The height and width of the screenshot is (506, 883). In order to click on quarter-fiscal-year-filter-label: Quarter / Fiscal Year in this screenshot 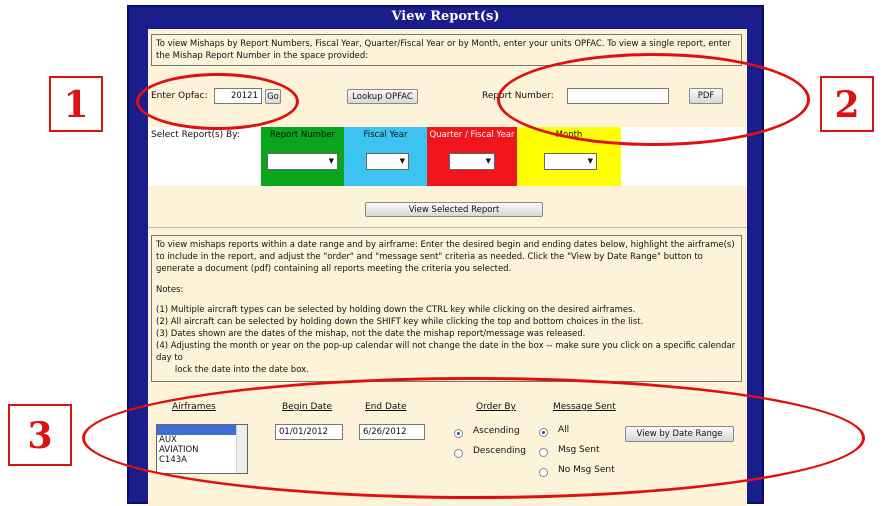, I will do `click(472, 135)`.